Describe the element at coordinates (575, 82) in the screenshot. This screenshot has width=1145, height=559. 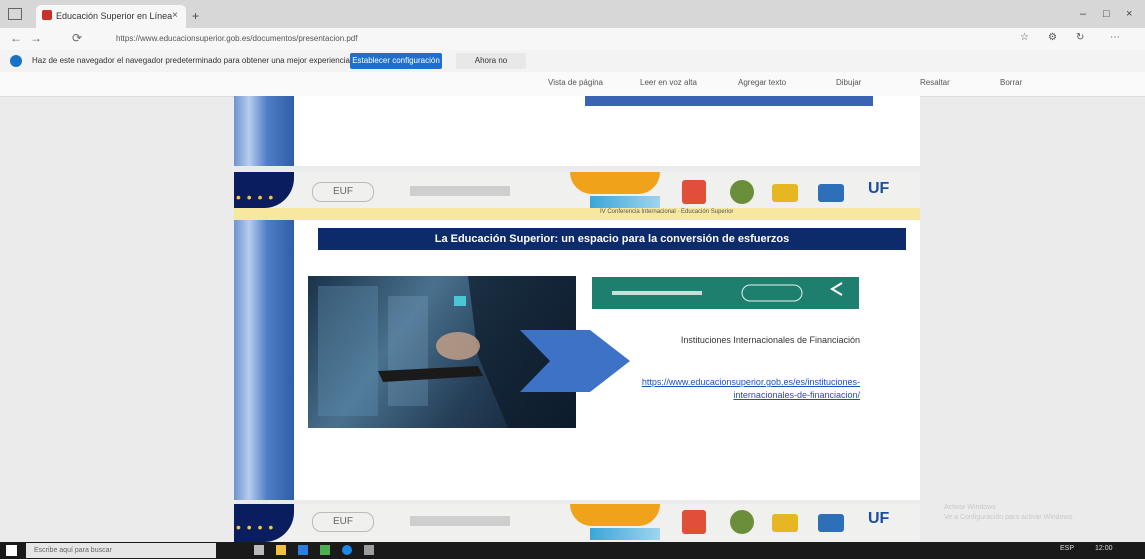
I see `page-view-button: Vista de página` at that location.